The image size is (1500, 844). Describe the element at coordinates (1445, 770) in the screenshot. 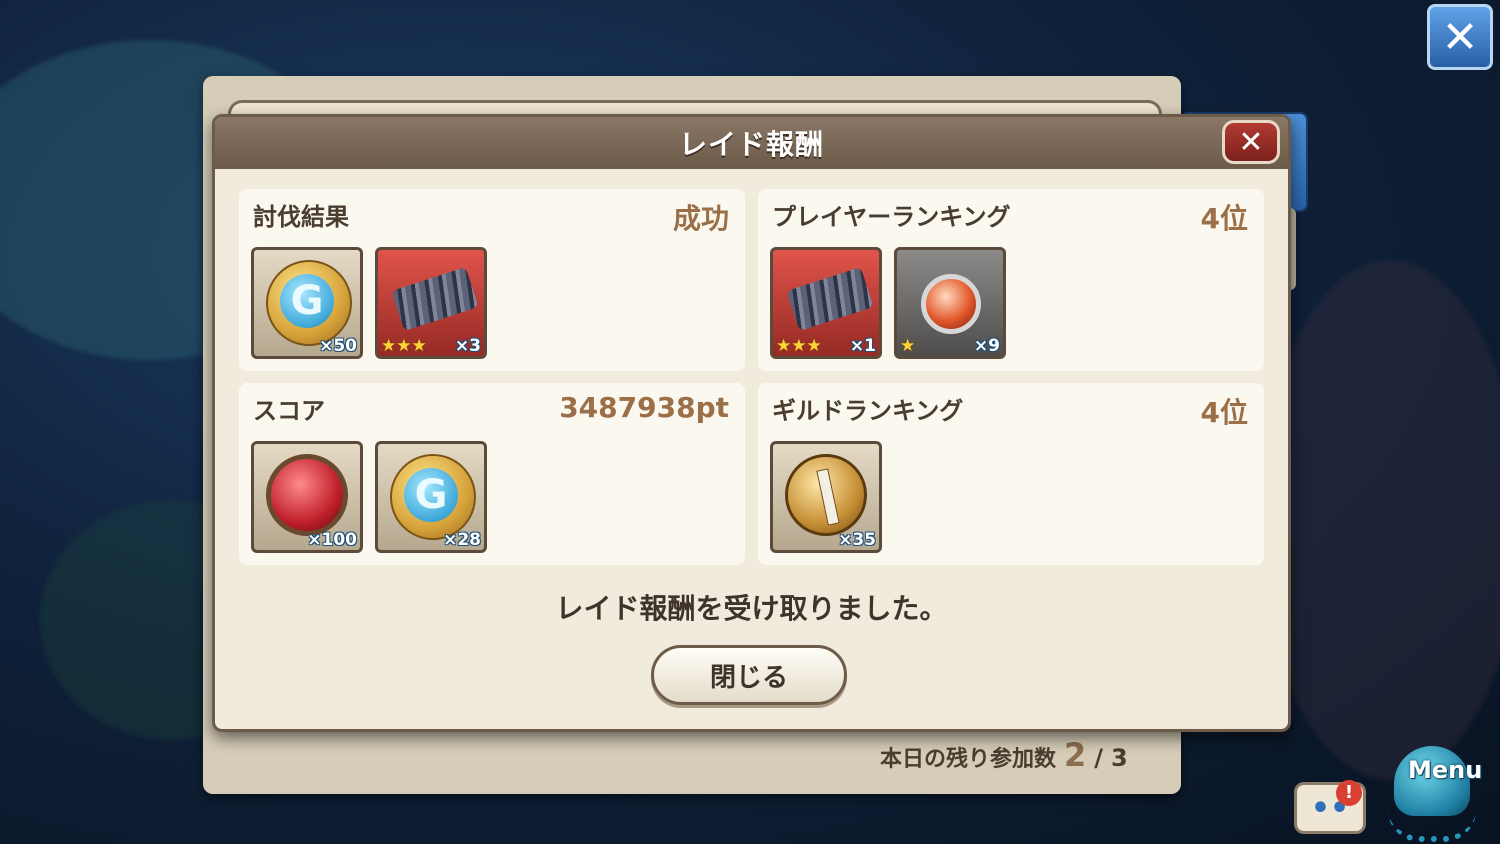

I see `menu-label: Menu` at that location.